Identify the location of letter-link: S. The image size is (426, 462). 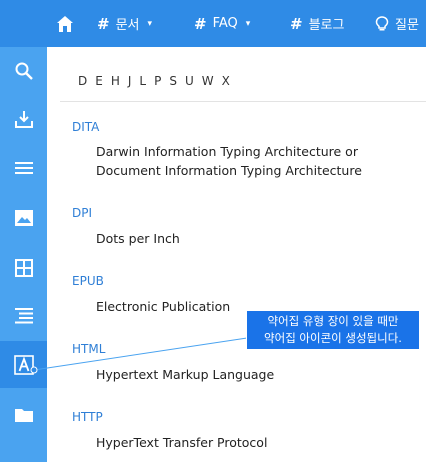
(173, 81).